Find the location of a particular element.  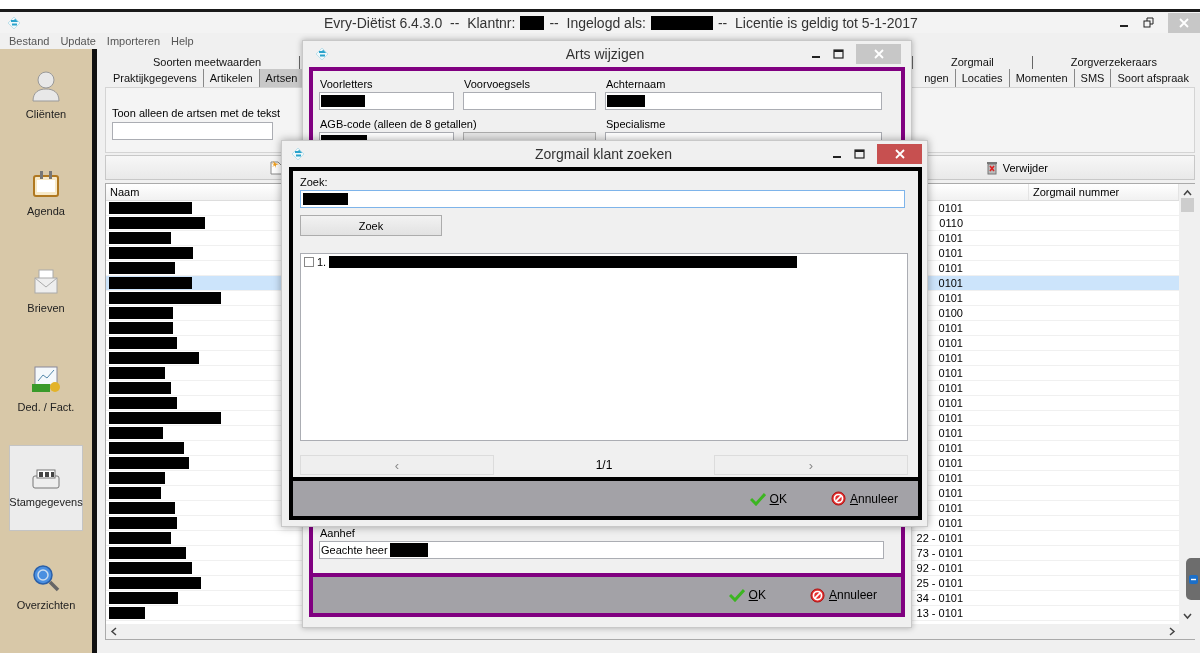

table-cell-text: 13 - 0101 is located at coordinates (939, 613).